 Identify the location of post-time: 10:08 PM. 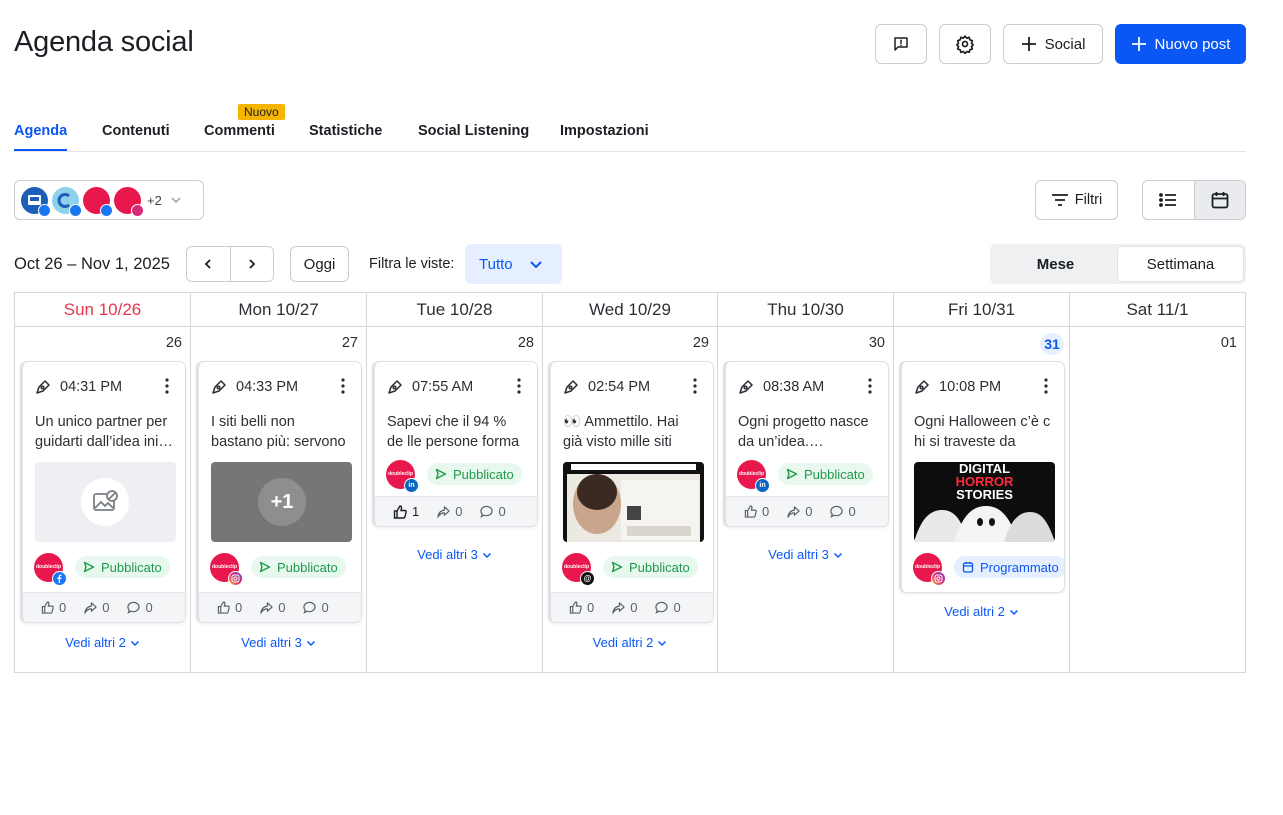
(970, 387).